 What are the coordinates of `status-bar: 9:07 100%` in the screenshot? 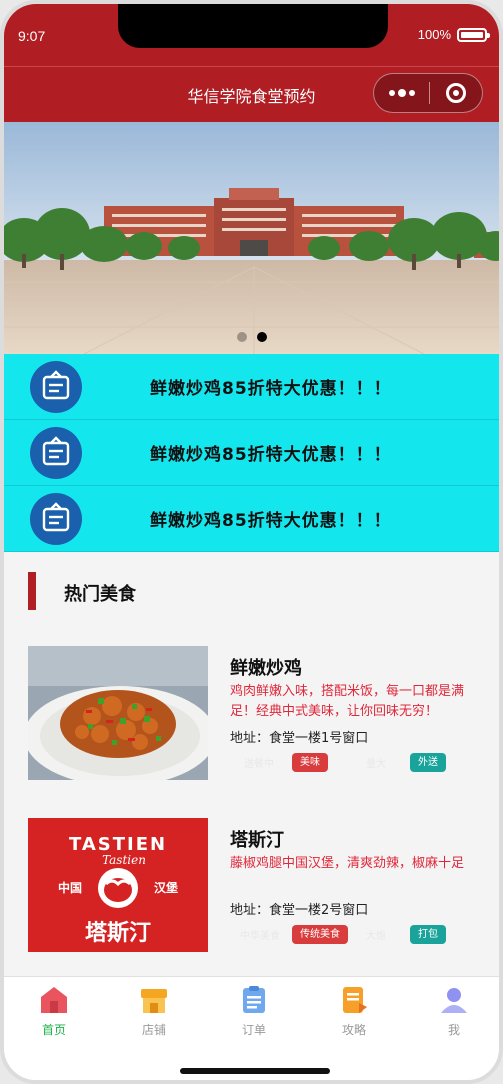 It's located at (251, 35).